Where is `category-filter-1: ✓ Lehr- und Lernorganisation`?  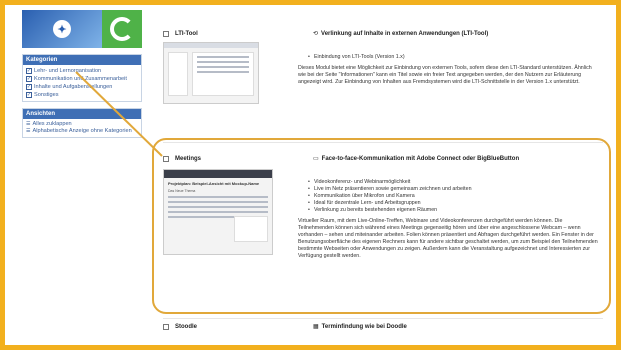 category-filter-1: ✓ Lehr- und Lernorganisation is located at coordinates (82, 71).